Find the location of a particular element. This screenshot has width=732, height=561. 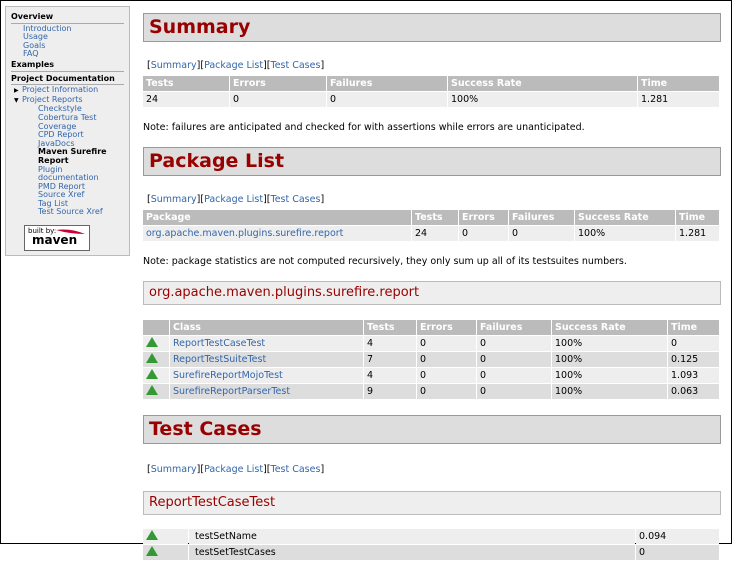

package-list-heading: Package List is located at coordinates (432, 161).